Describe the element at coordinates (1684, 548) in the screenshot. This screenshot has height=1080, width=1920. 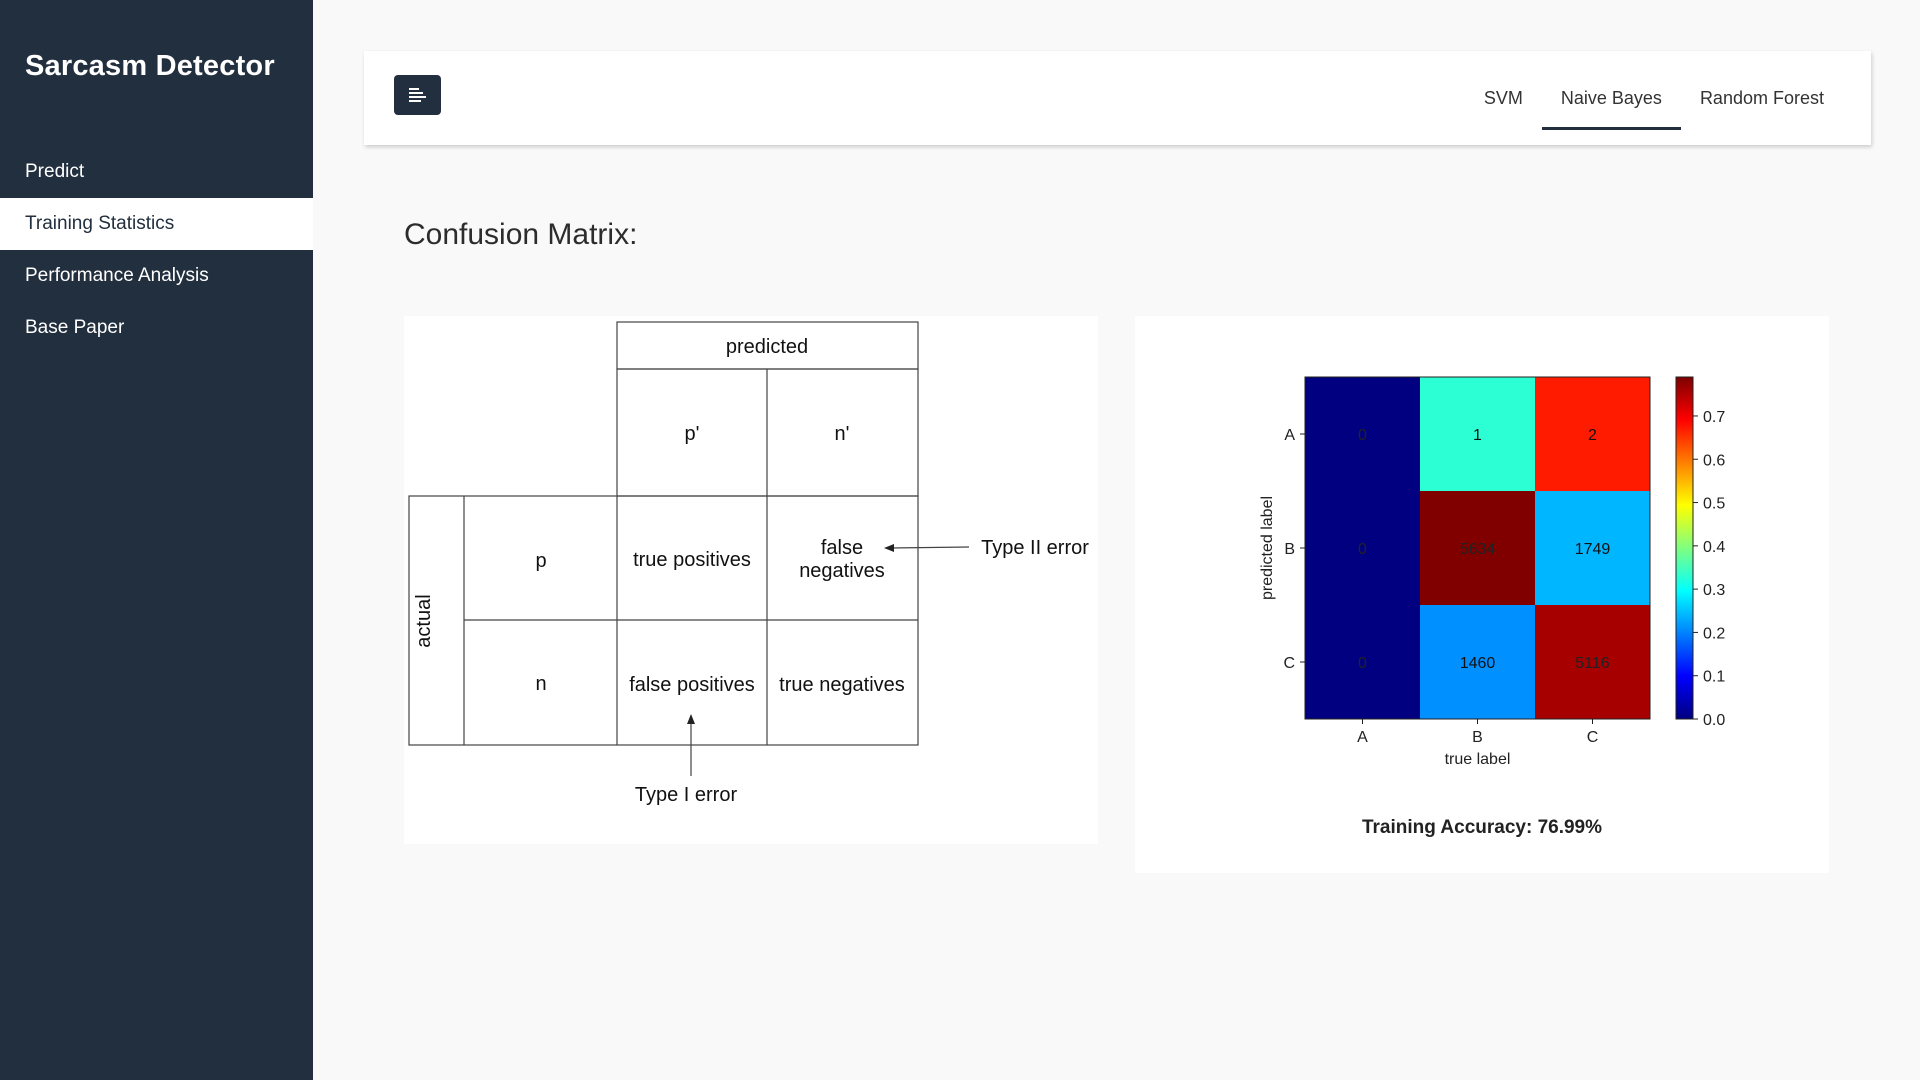
I see `colorbar` at that location.